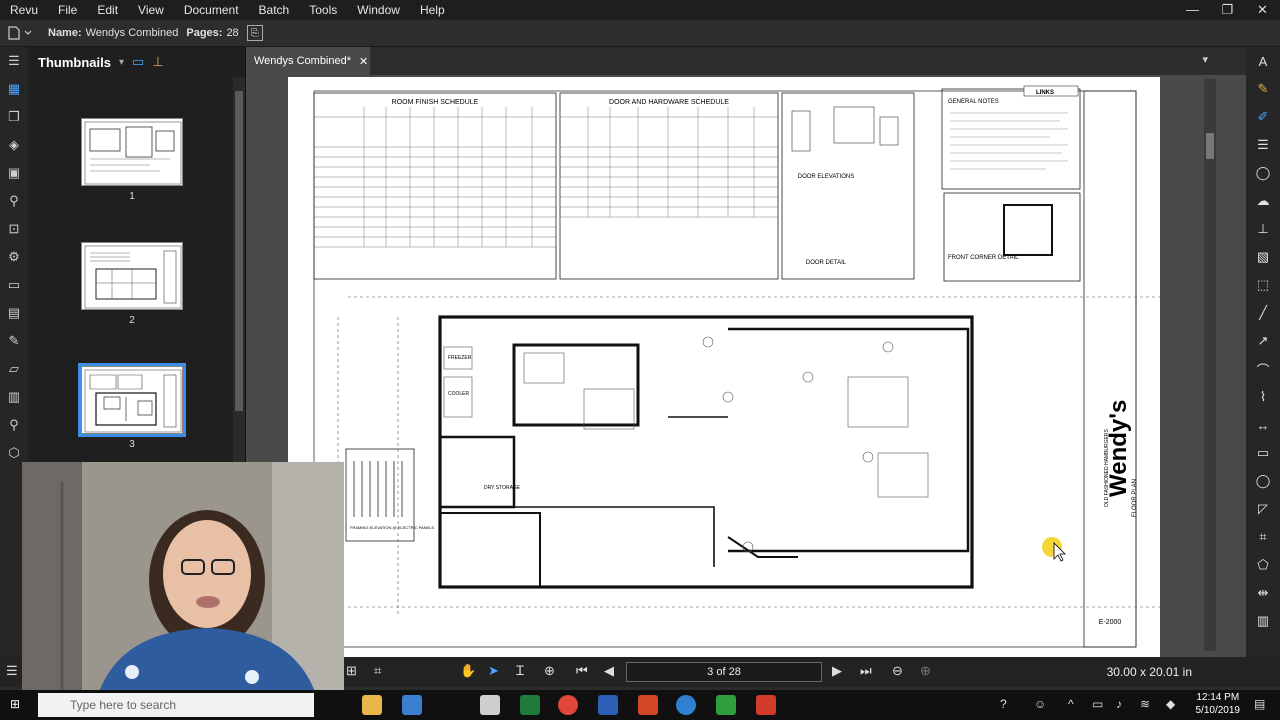 The image size is (1280, 720). What do you see at coordinates (107, 10) in the screenshot?
I see `menu-edit: Edit` at bounding box center [107, 10].